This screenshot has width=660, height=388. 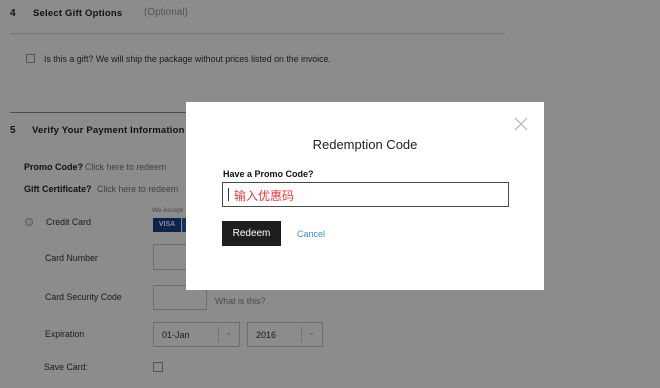 I want to click on promo-code-input-value: 输入优惠码, so click(x=264, y=196).